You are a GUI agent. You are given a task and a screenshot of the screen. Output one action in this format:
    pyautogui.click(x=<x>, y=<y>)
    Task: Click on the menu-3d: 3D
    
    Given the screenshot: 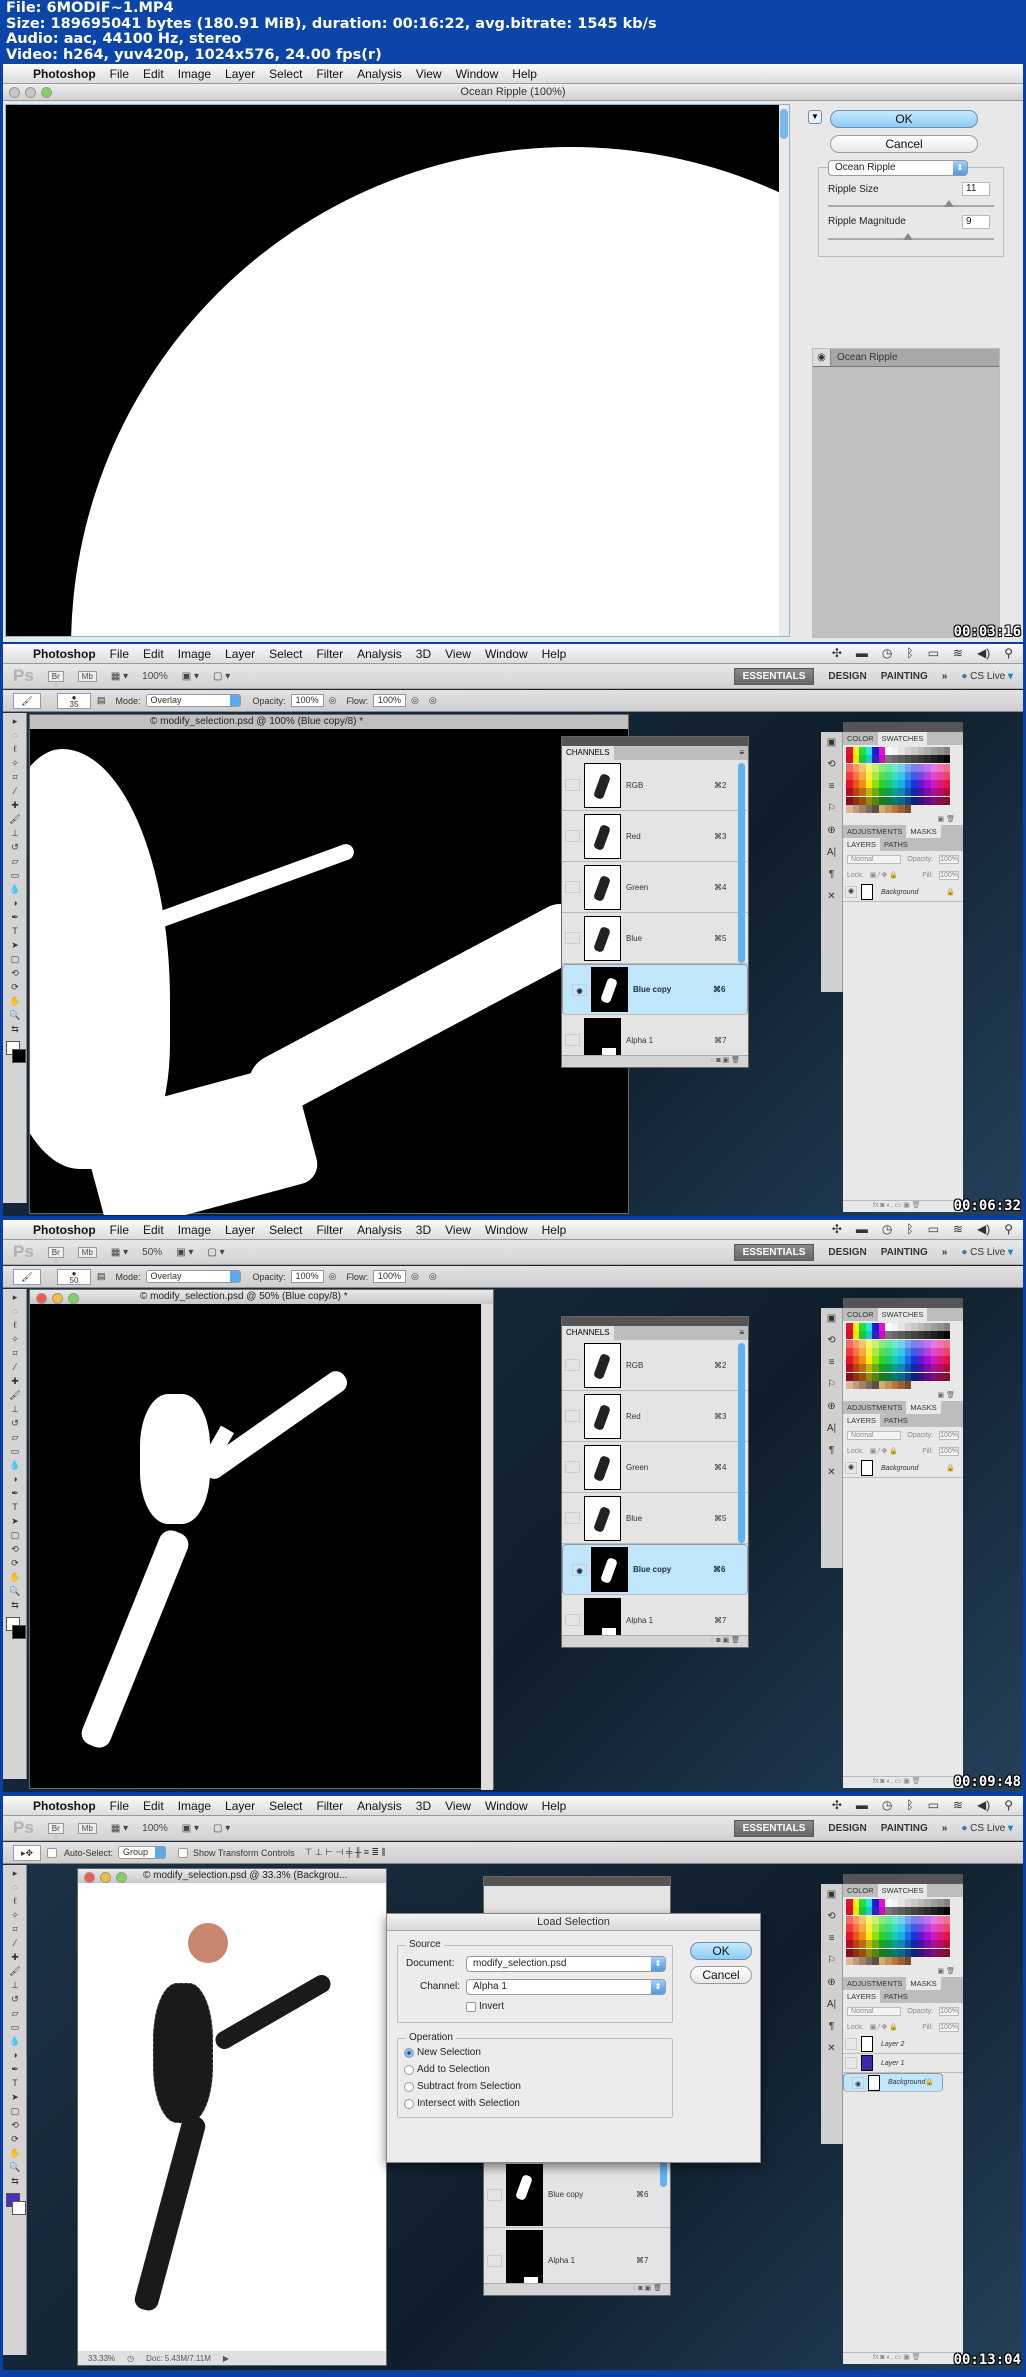 What is the action you would take?
    pyautogui.click(x=423, y=1230)
    